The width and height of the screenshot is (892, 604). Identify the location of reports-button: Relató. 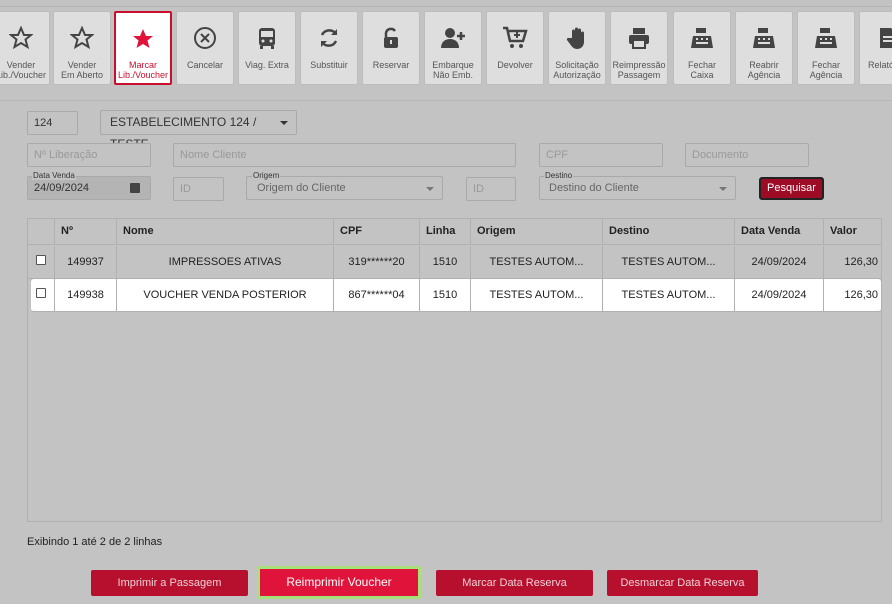
(875, 48).